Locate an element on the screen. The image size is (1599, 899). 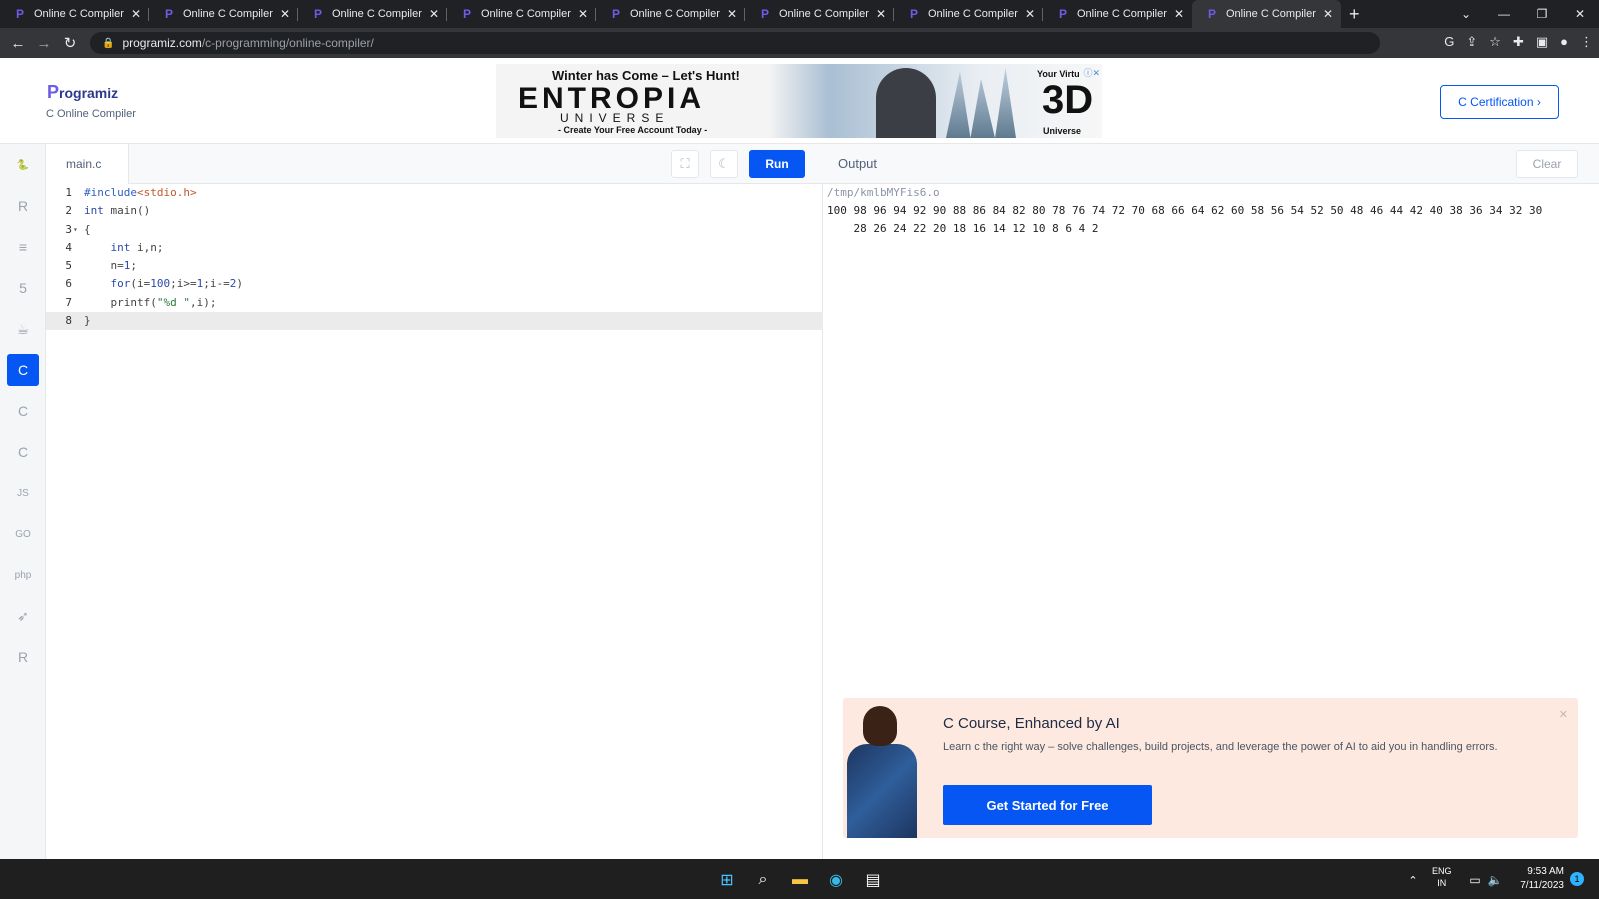
code-line: 3 ▾ { is located at coordinates (434, 230).